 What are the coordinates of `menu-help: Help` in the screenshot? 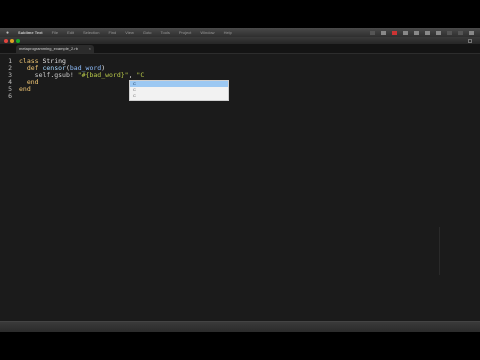 It's located at (228, 32).